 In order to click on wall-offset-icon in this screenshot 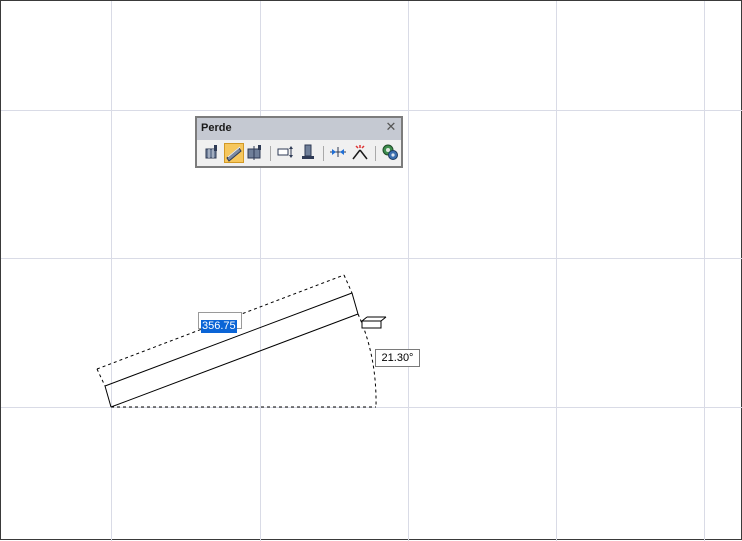, I will do `click(285, 152)`.